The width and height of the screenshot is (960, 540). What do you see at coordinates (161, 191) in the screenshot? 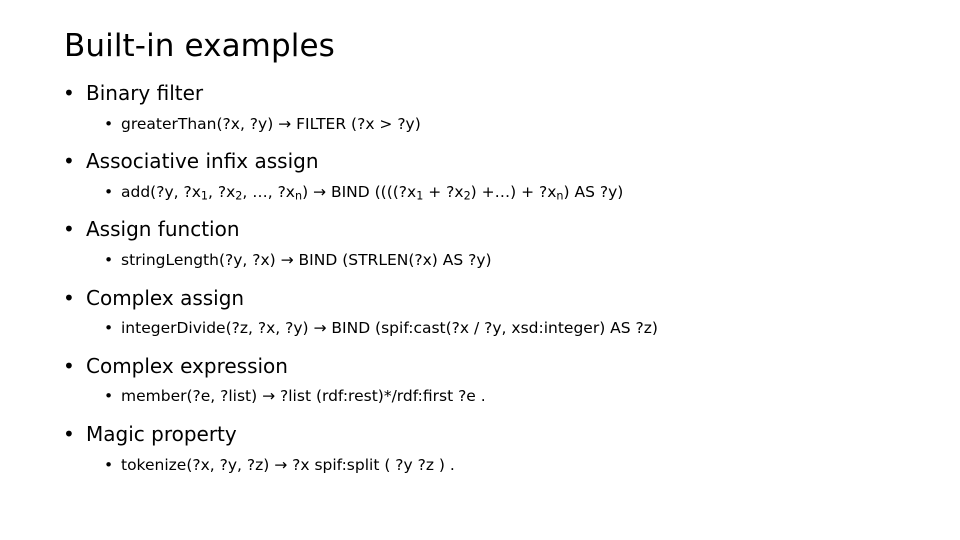
I see `text-run: add(?y, ?x` at bounding box center [161, 191].